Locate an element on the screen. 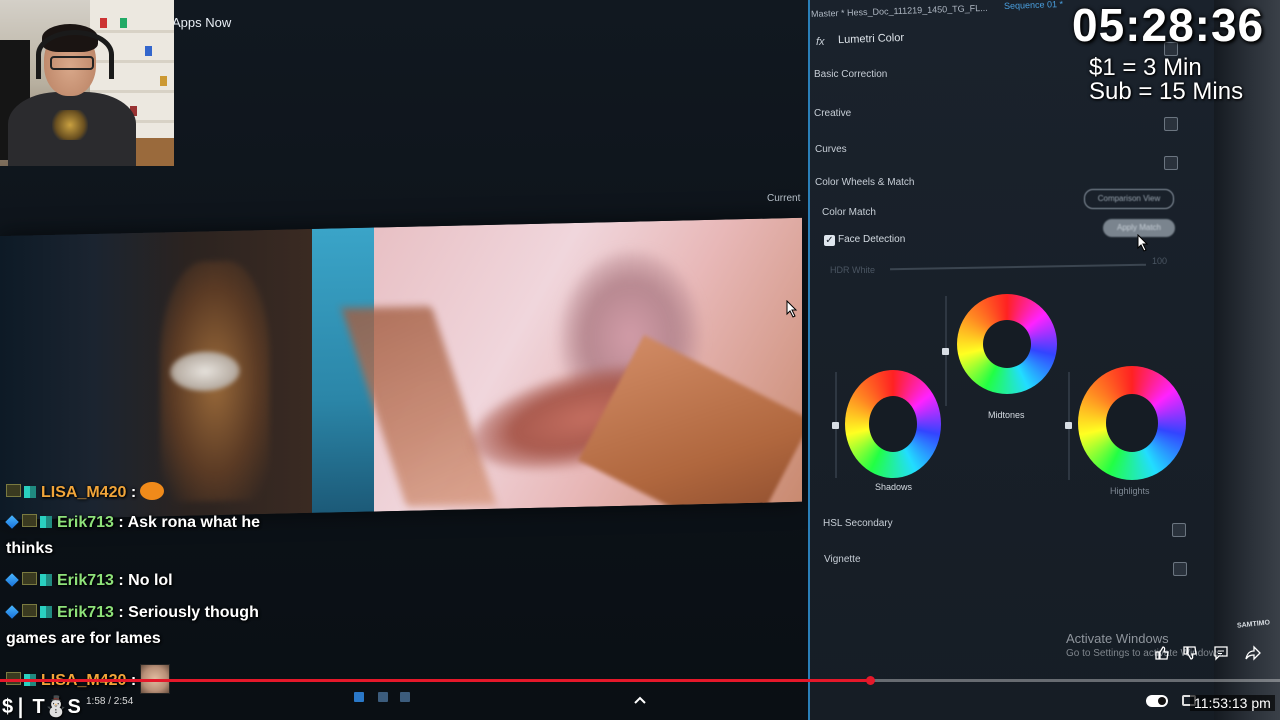 This screenshot has width=1280, height=720. taskbar-icons is located at coordinates (385, 699).